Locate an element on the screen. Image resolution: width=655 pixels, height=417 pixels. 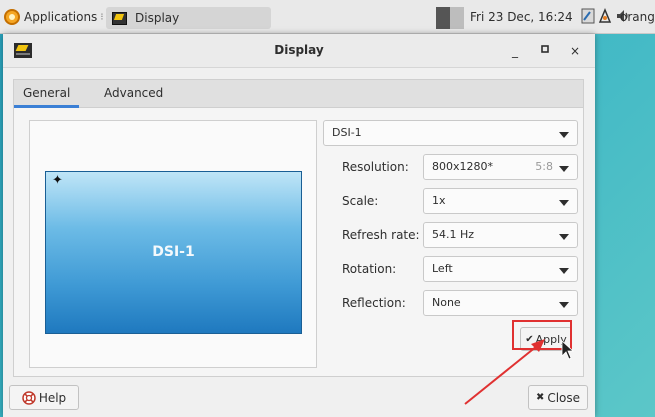
resolution-value: 800x1280* is located at coordinates (462, 166).